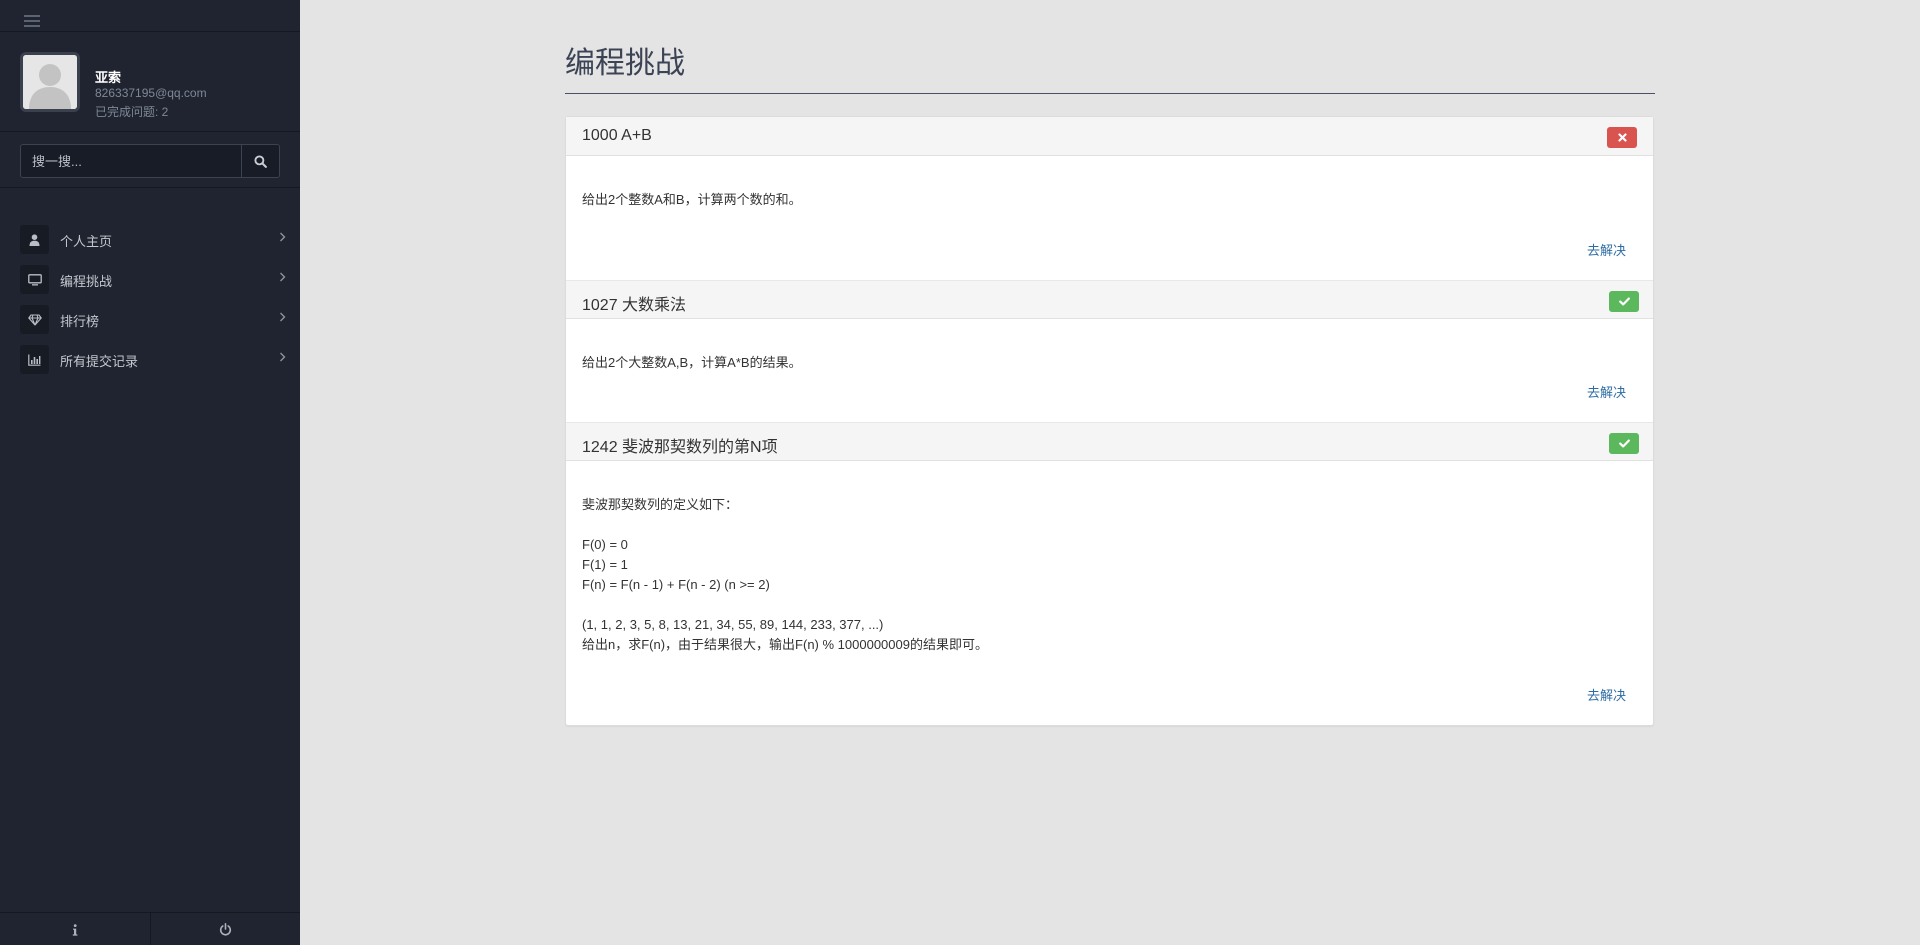 Image resolution: width=1920 pixels, height=945 pixels. What do you see at coordinates (634, 305) in the screenshot?
I see `problem-title: 1027 大数乘法` at bounding box center [634, 305].